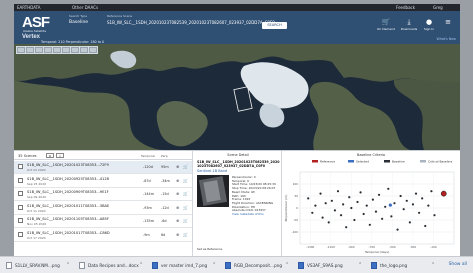 The image size is (473, 273). Describe the element at coordinates (113, 265) in the screenshot. I see `download-item: Data Recipes and...docx ⌃` at that location.